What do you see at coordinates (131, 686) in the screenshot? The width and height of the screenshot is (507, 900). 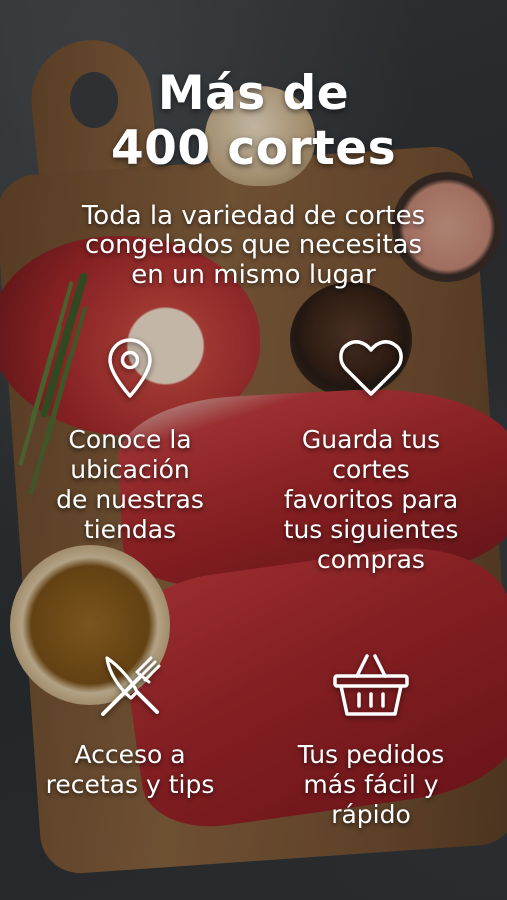 I see `fork-knife-icon` at bounding box center [131, 686].